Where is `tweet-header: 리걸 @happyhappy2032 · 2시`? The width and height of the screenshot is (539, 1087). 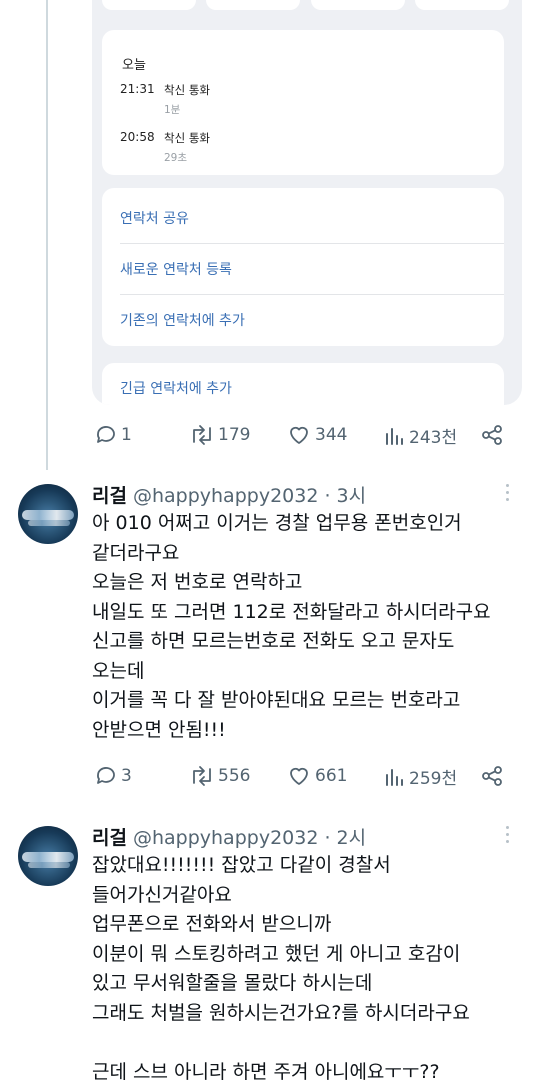
tweet-header: 리걸 @happyhappy2032 · 2시 is located at coordinates (229, 836).